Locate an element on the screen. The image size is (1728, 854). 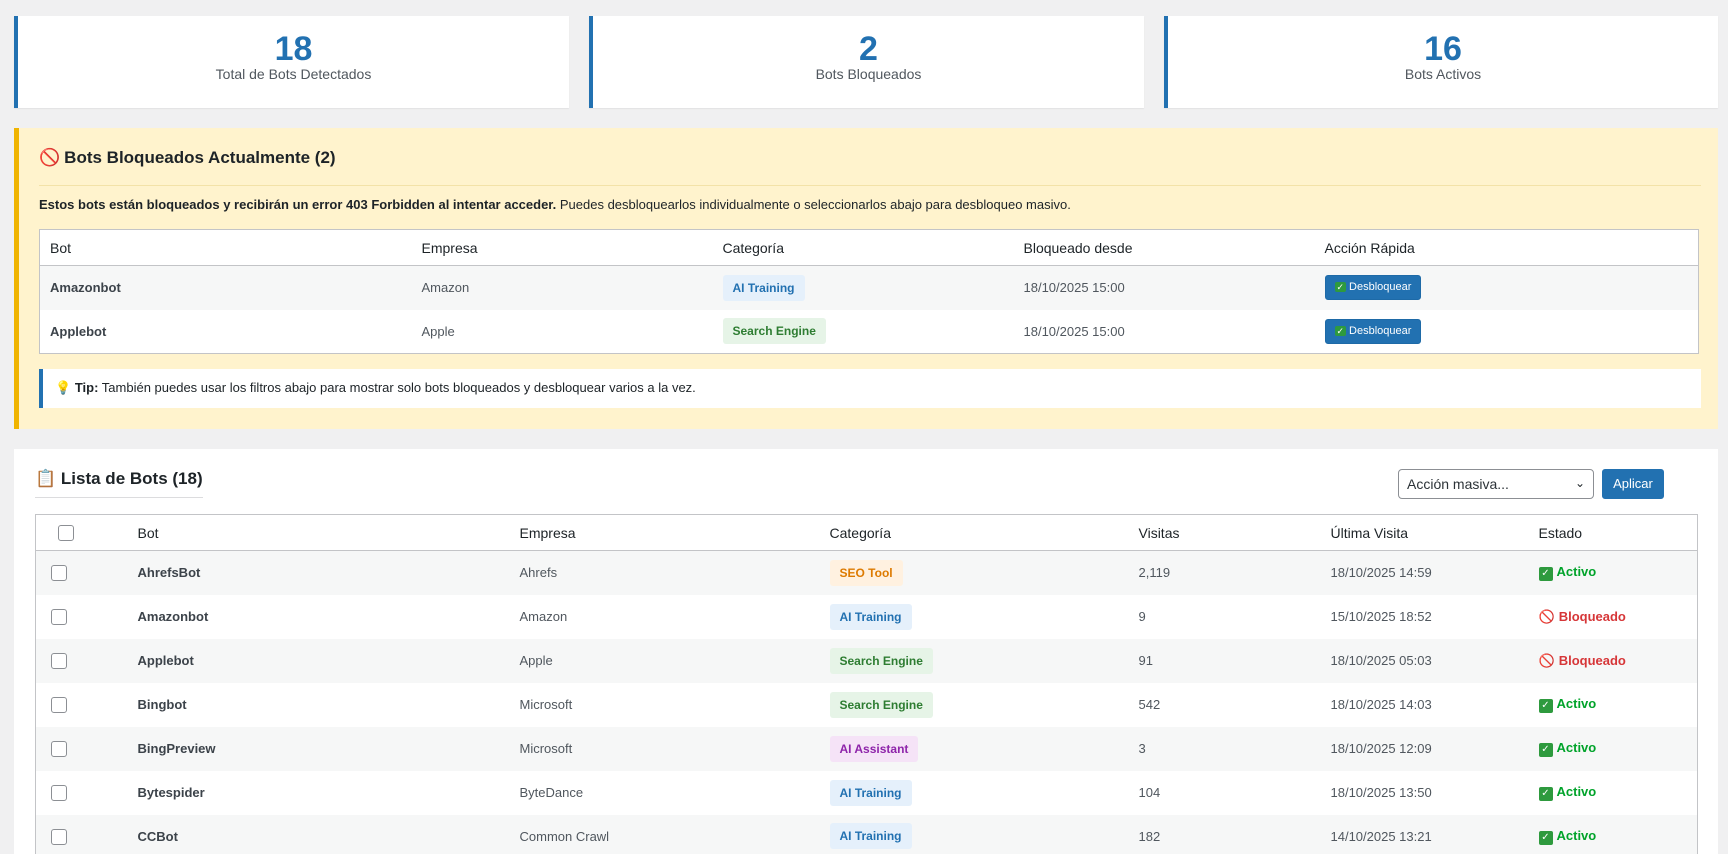
select-all-checkbox is located at coordinates (66, 533).